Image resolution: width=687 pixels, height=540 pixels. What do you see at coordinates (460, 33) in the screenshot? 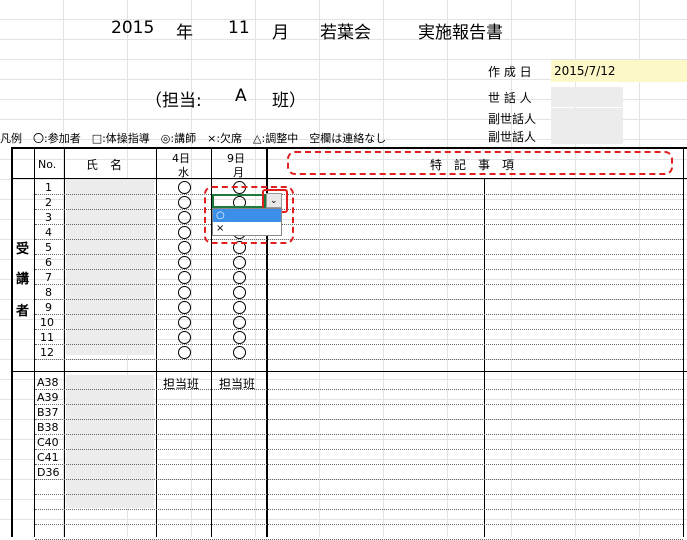
I see `document-title: 実施報告書` at bounding box center [460, 33].